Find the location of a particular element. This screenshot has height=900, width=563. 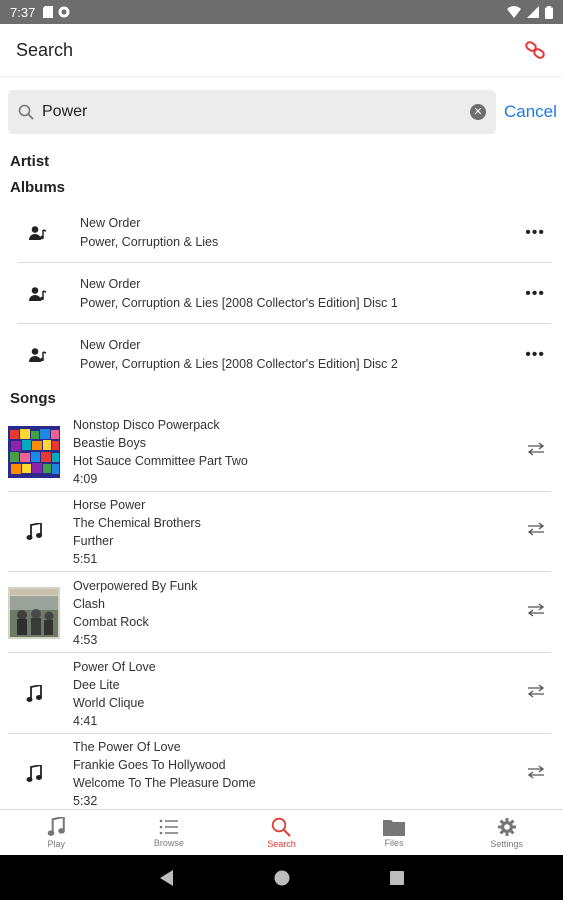

link-button is located at coordinates (535, 50).